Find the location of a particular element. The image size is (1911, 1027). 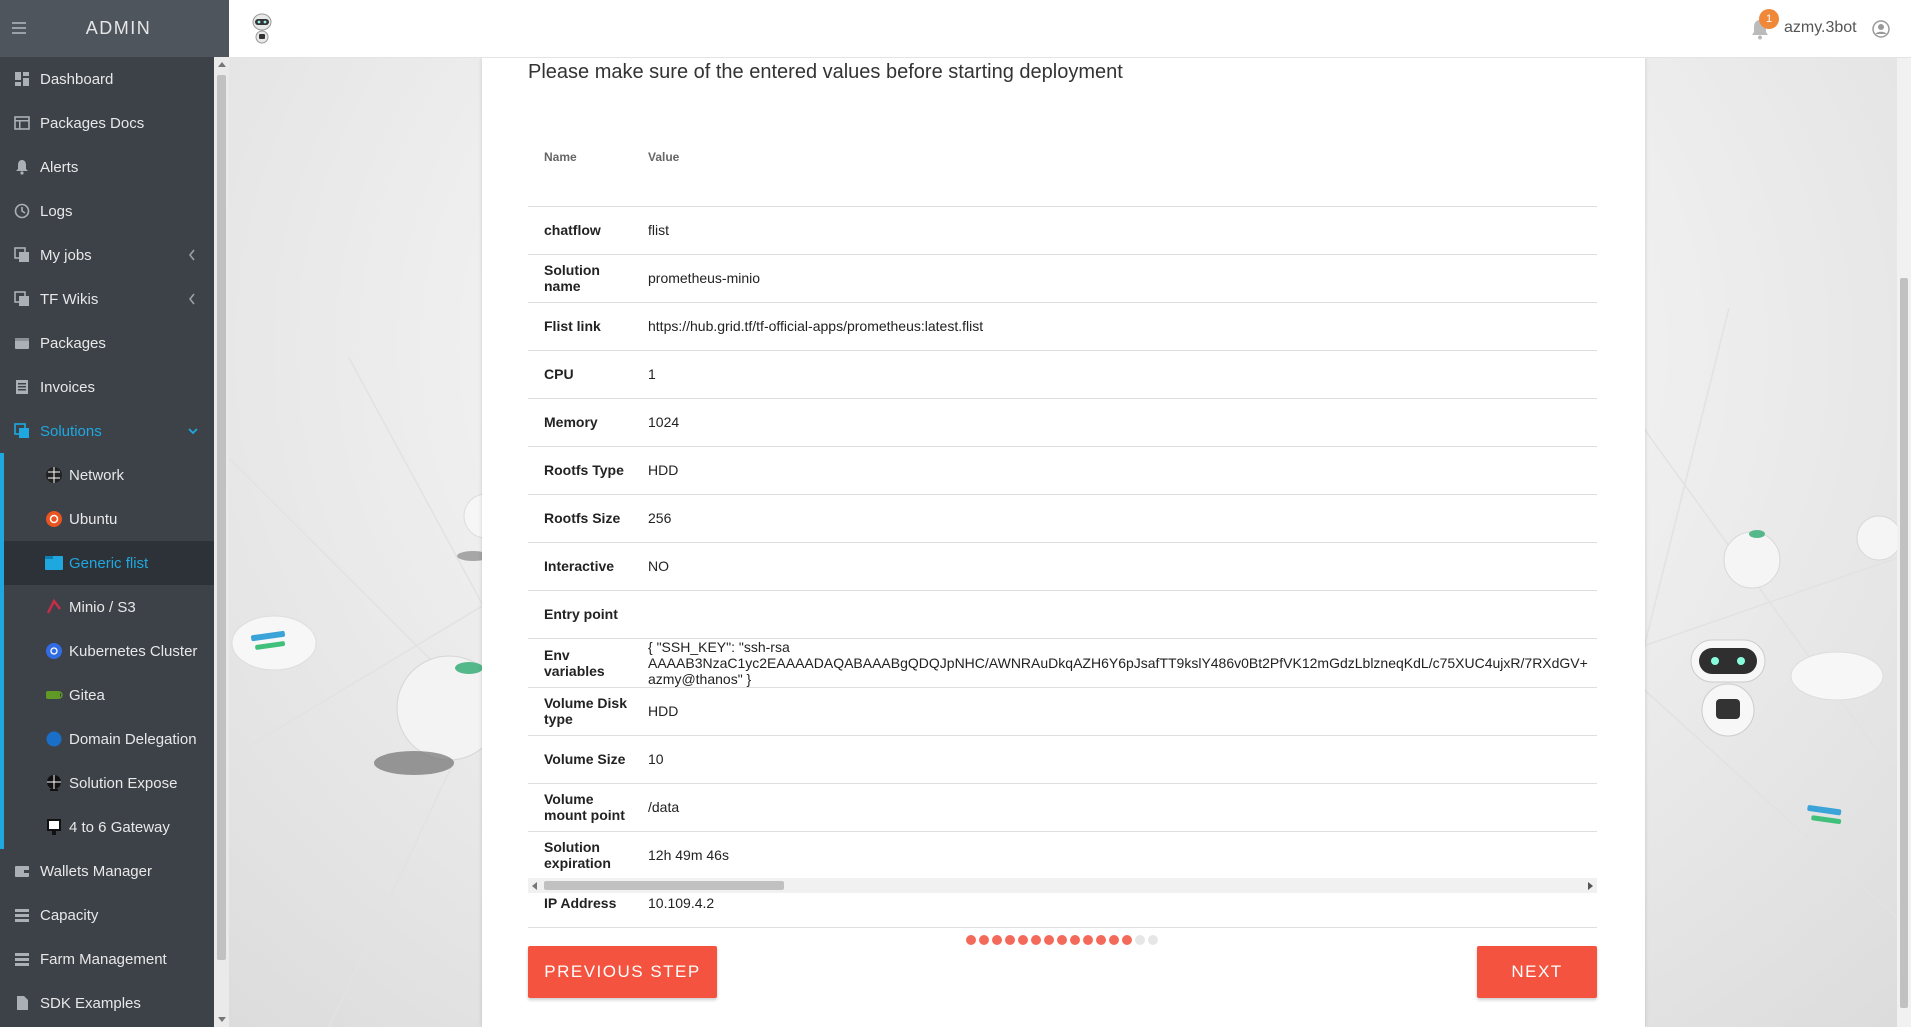

sdk-icon is located at coordinates (22, 1003).